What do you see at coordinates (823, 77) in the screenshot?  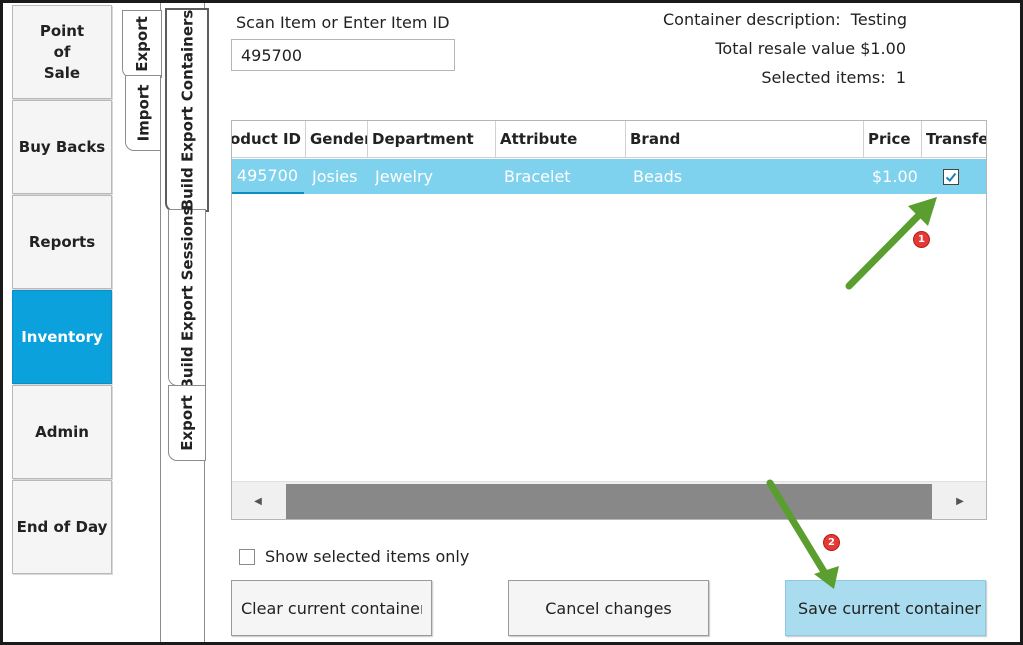 I see `selected-items-label: Selected items:` at bounding box center [823, 77].